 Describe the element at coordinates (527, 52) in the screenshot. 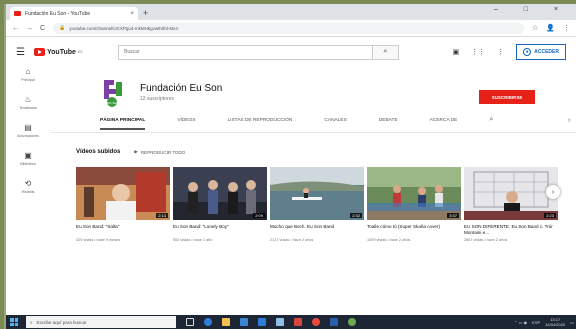

I see `account-icon: ●` at that location.